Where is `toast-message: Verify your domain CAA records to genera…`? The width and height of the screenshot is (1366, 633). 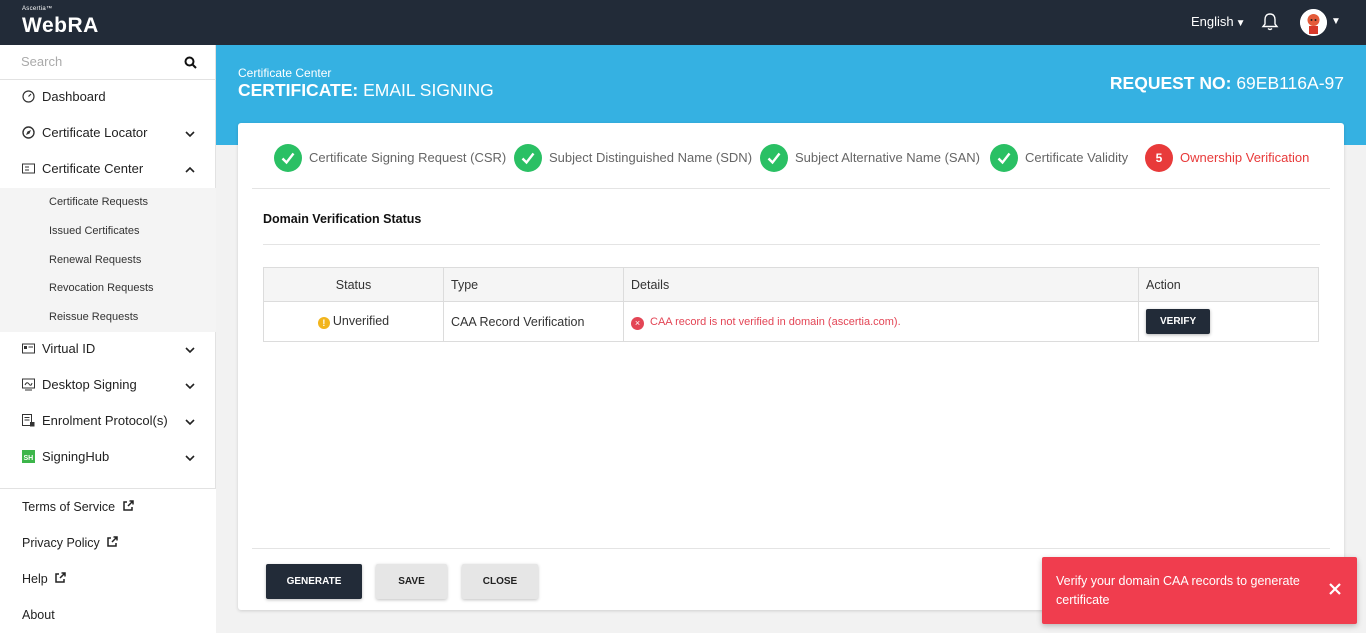
toast-message: Verify your domain CAA records to genera… is located at coordinates (1178, 590).